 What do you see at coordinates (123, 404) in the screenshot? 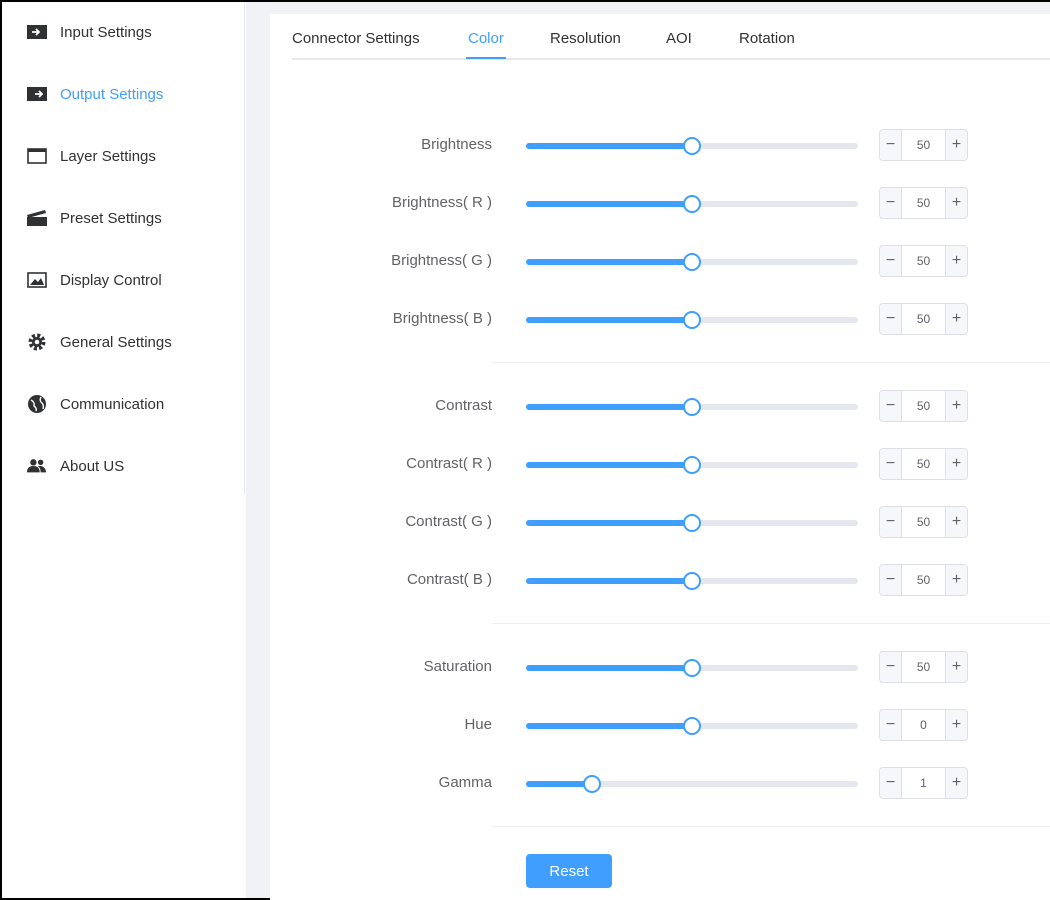
I see `sidebar-item-communication: Communication` at bounding box center [123, 404].